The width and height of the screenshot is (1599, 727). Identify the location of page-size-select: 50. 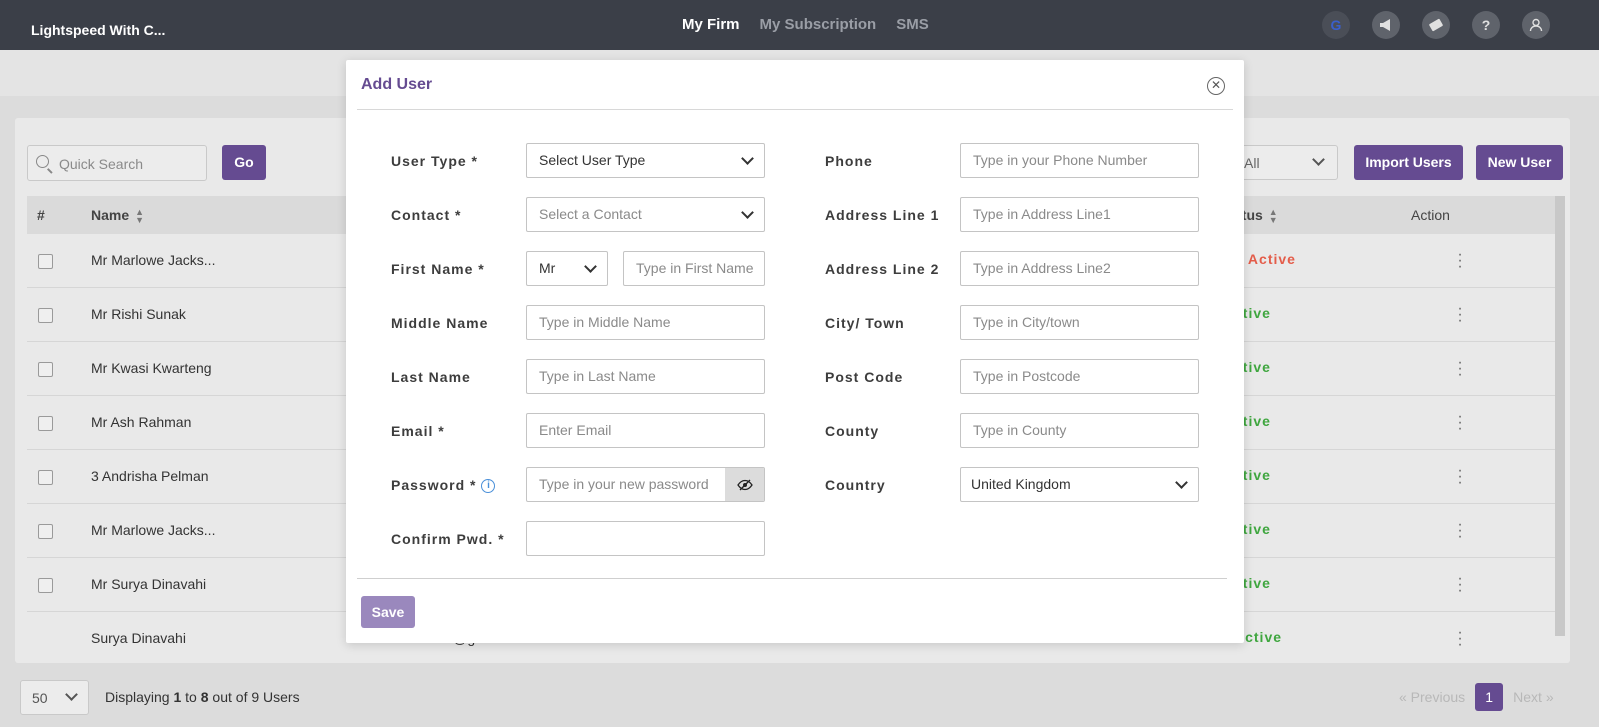
(54, 697).